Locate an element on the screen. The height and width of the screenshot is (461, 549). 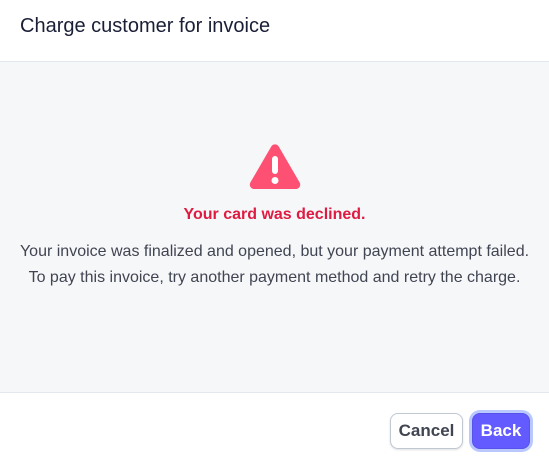
dialog-title: Charge customer for invoice is located at coordinates (145, 26).